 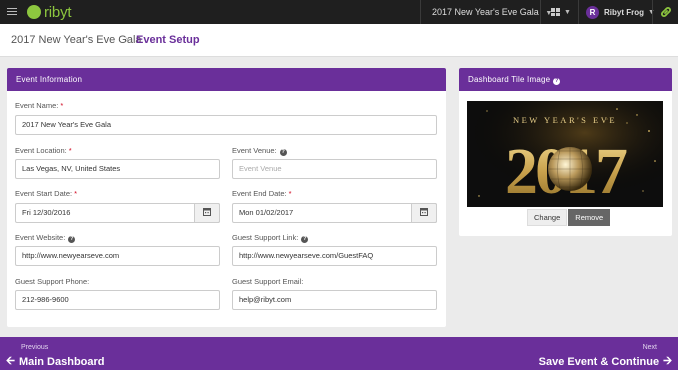 I want to click on event-website-input: http://www.newyearseve.com, so click(x=117, y=256).